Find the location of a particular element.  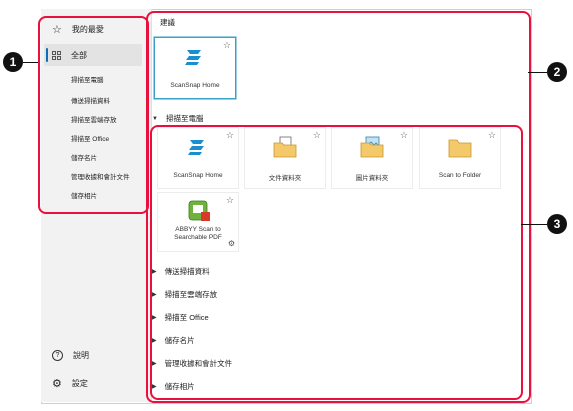

suggestion-tile-scansnap-home: ☆ ScanSnap Home is located at coordinates (195, 68).